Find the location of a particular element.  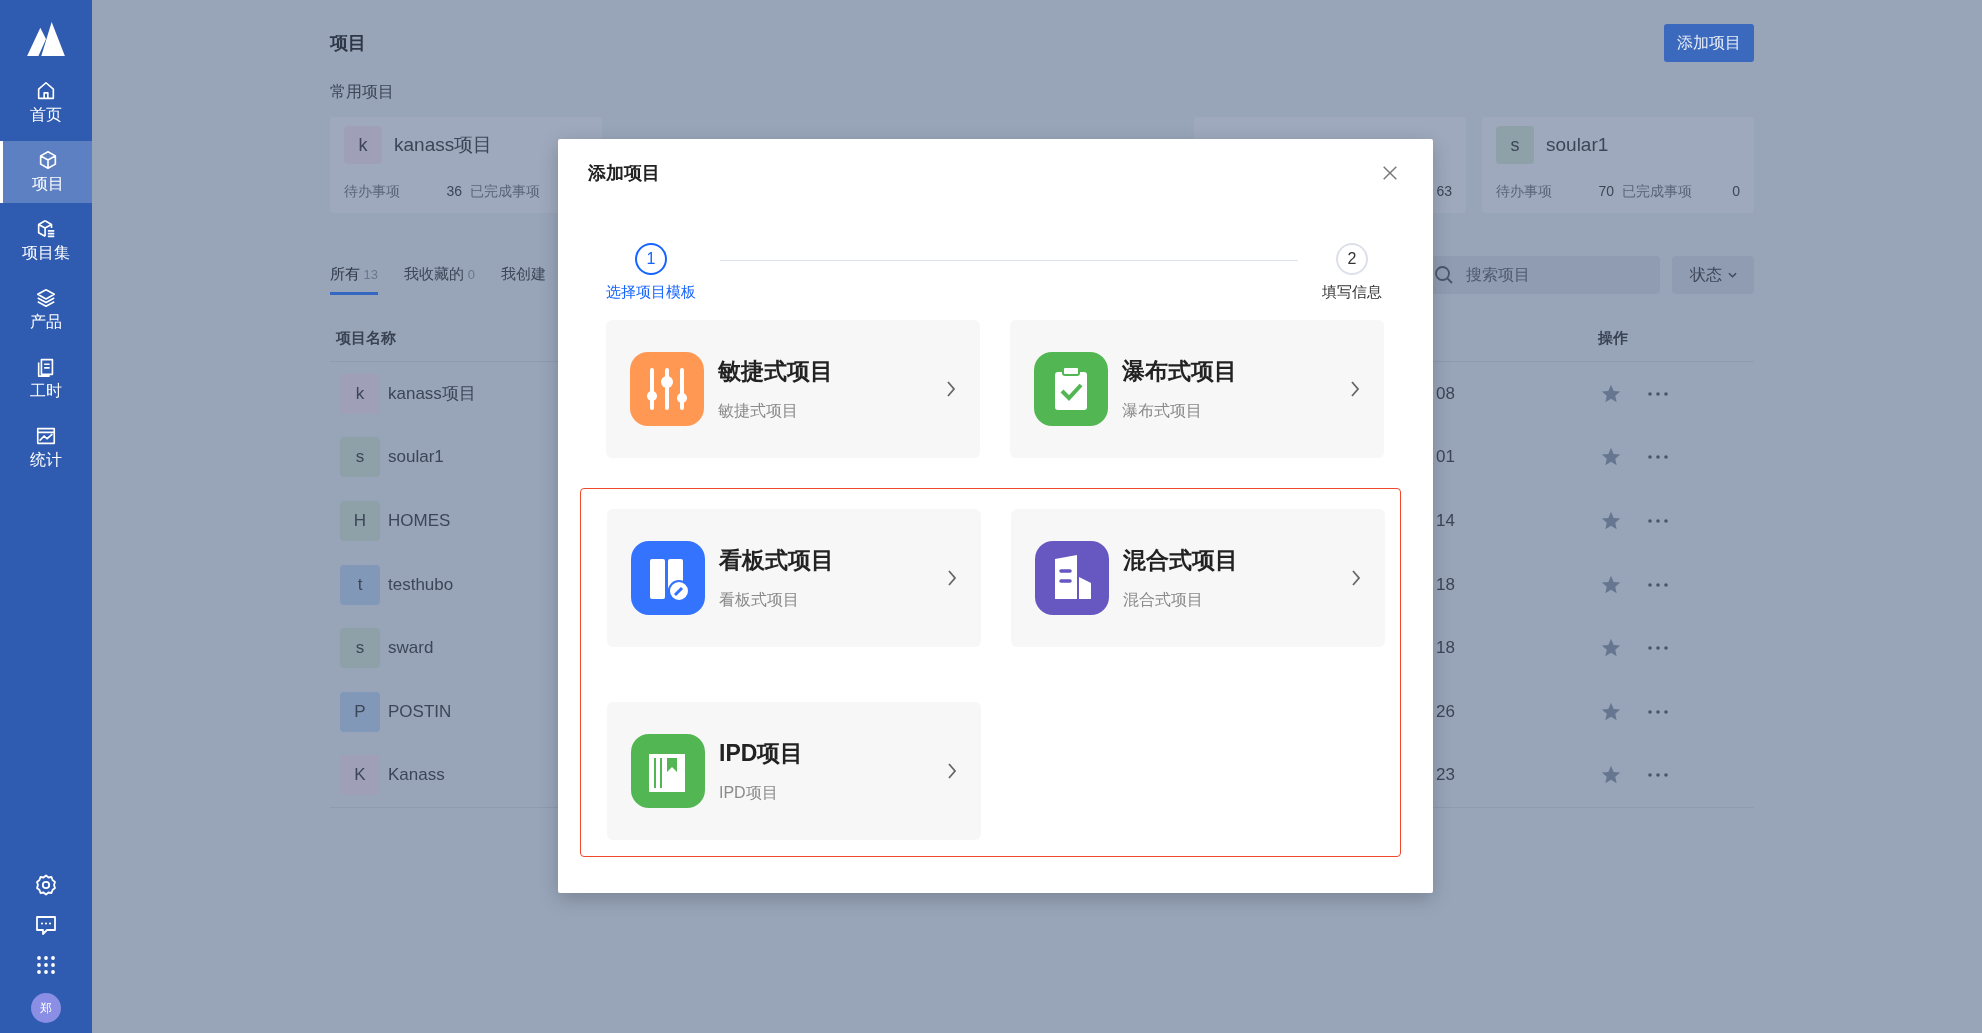

project-avatar: t is located at coordinates (360, 584).